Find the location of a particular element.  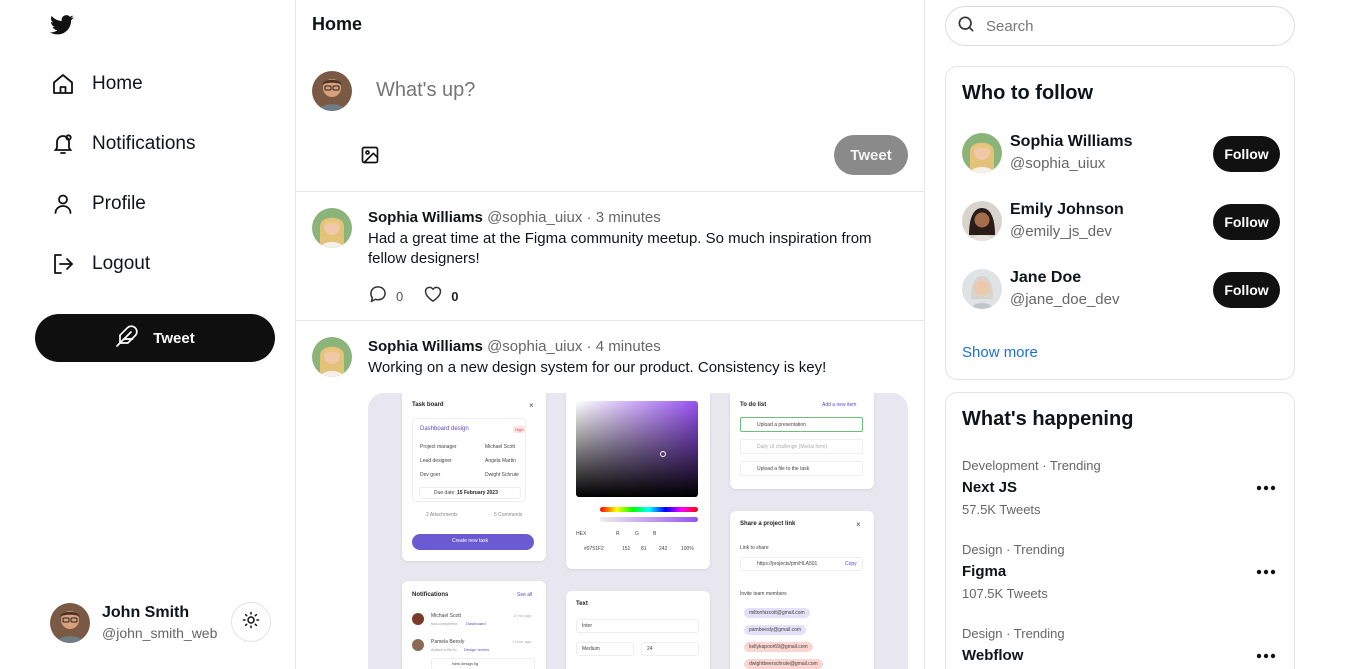

todo-add-link: Add a new item is located at coordinates (839, 405).